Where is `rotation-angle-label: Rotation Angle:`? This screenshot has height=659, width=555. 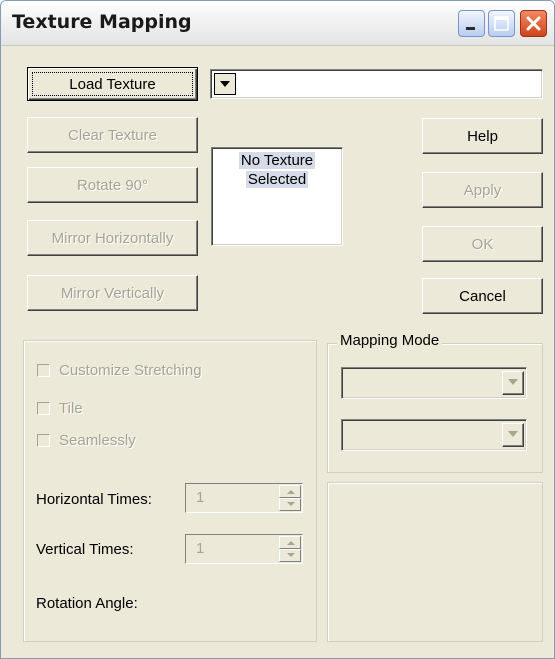 rotation-angle-label: Rotation Angle: is located at coordinates (87, 603).